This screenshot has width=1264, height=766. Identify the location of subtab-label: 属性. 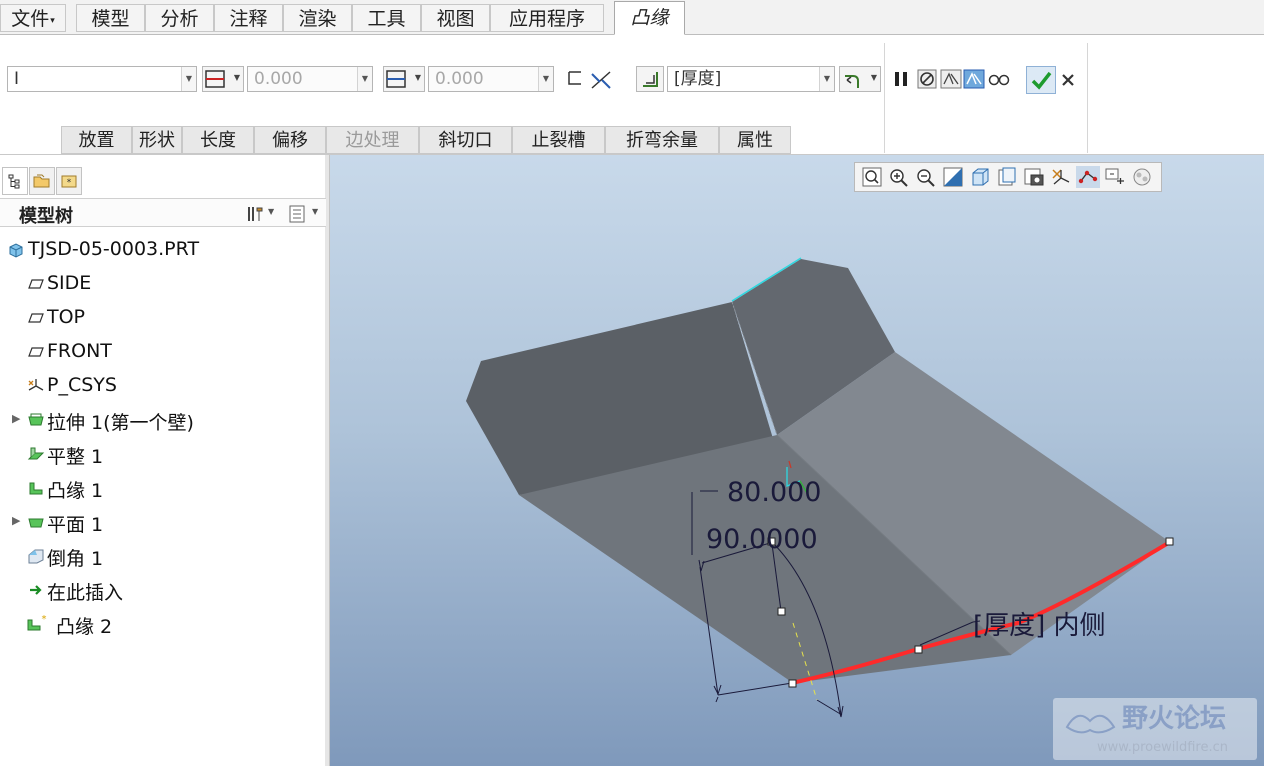
(755, 140).